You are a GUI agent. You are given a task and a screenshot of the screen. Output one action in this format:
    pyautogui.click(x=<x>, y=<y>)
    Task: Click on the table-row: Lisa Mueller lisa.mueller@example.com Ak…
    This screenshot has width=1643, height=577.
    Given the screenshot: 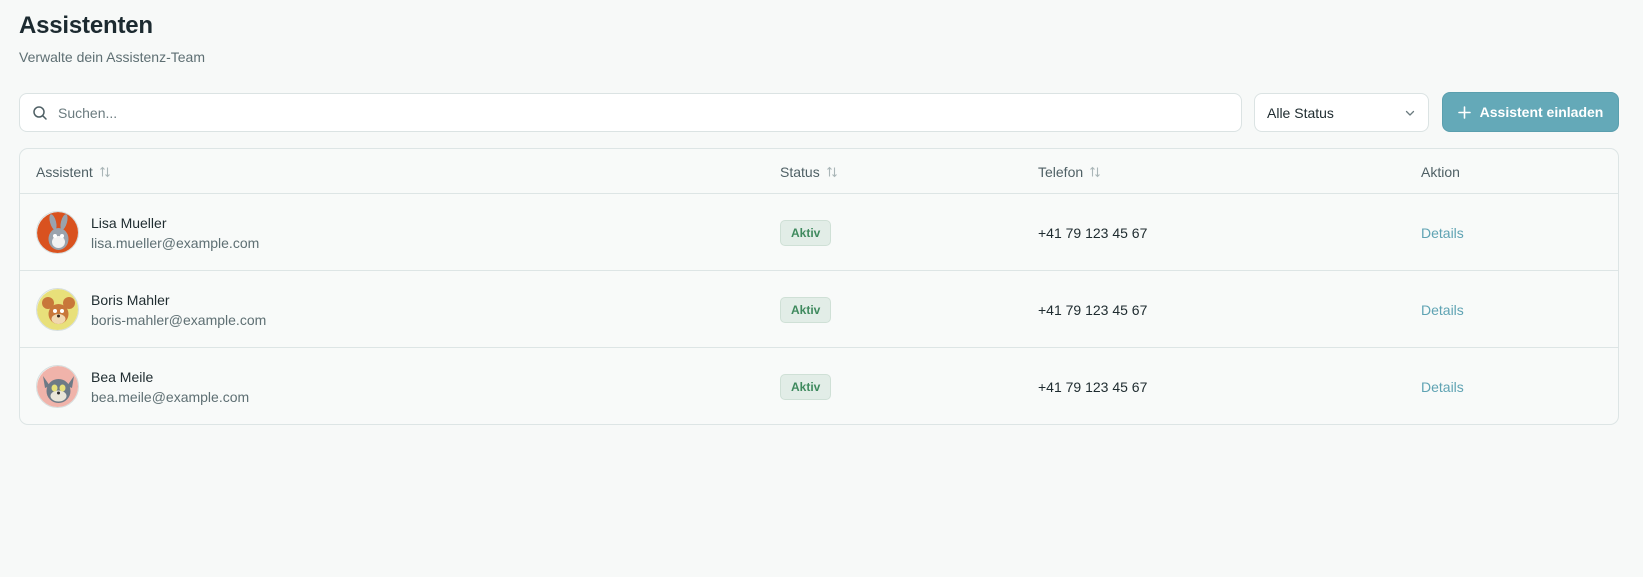 What is the action you would take?
    pyautogui.click(x=819, y=232)
    